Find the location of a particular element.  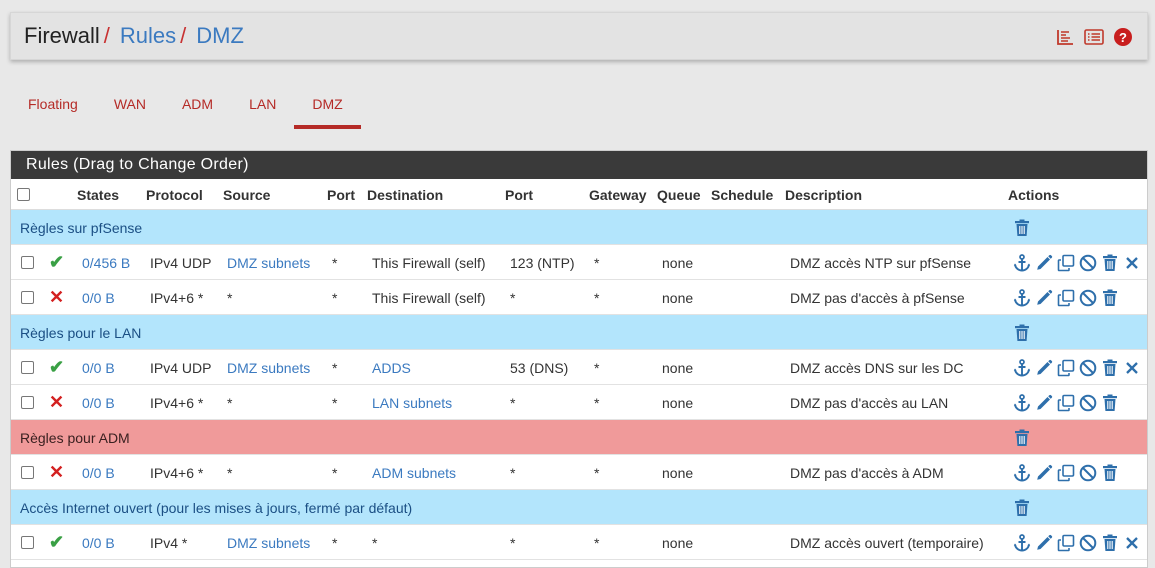

tab-wan: WAN is located at coordinates (130, 108).